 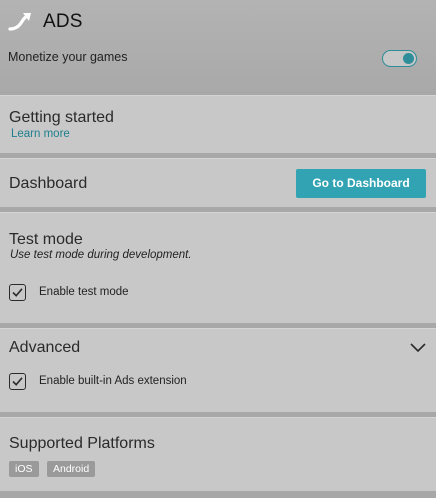 I want to click on enable-ads-extension-checkbox, so click(x=17, y=381).